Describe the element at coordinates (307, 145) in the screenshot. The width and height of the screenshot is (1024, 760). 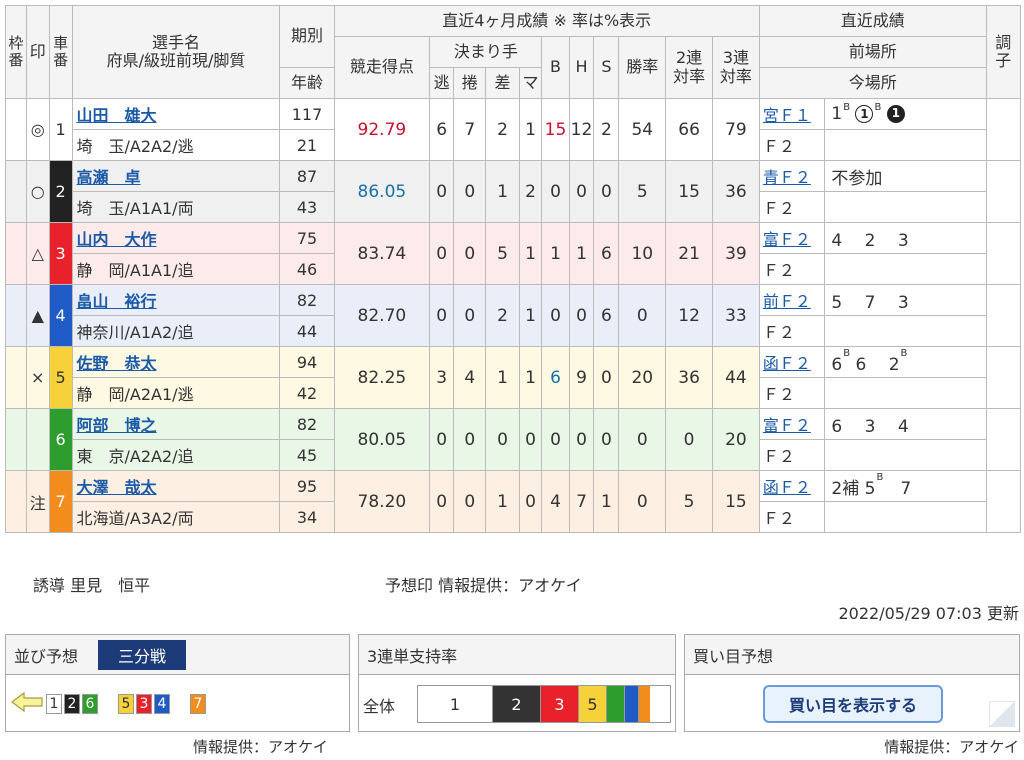
I see `age-cell: 21` at that location.